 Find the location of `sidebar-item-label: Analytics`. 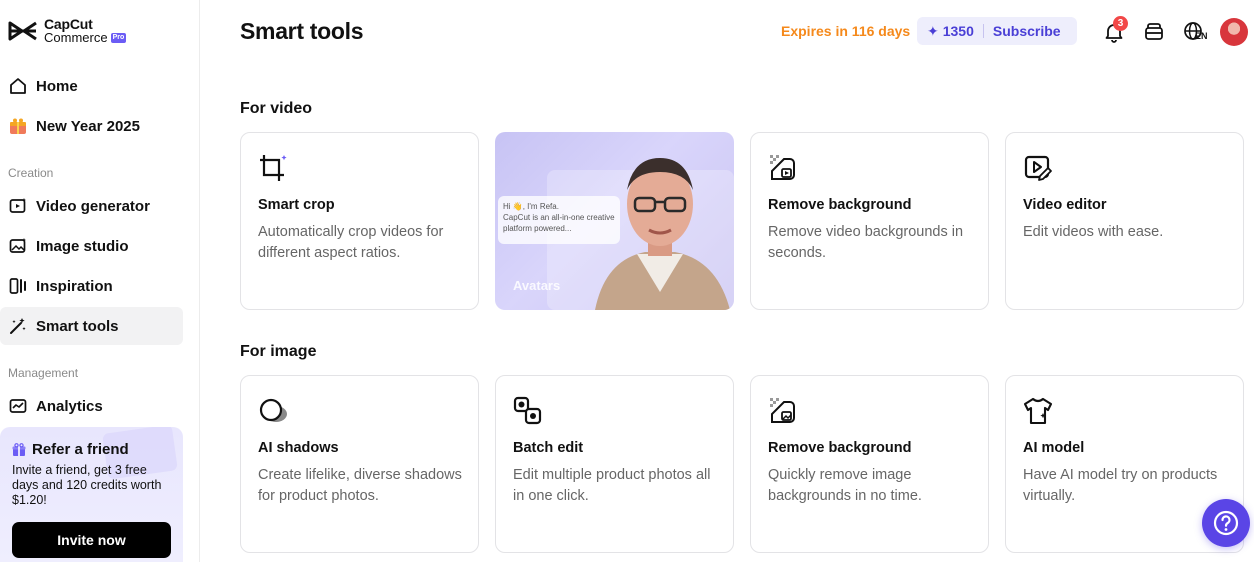

sidebar-item-label: Analytics is located at coordinates (69, 406).